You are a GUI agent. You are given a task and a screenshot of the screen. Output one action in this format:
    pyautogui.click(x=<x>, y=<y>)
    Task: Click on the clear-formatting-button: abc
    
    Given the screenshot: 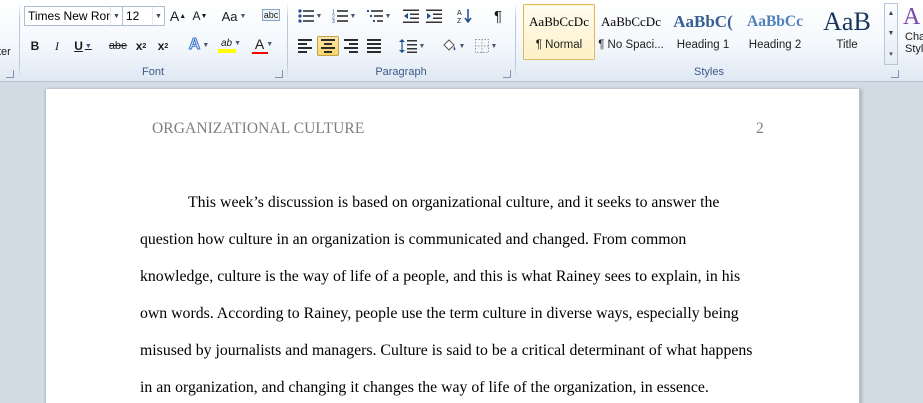 What is the action you would take?
    pyautogui.click(x=271, y=15)
    